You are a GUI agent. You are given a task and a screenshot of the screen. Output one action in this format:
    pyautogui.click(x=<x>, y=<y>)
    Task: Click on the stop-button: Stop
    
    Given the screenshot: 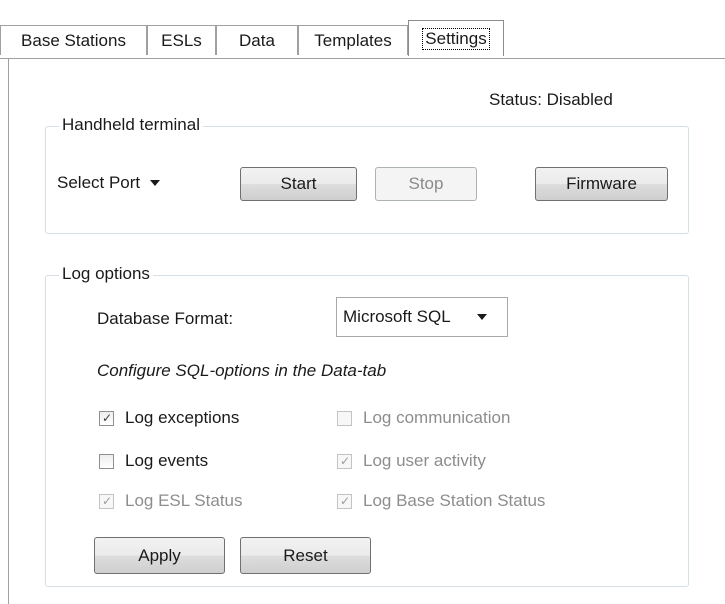 What is the action you would take?
    pyautogui.click(x=426, y=184)
    